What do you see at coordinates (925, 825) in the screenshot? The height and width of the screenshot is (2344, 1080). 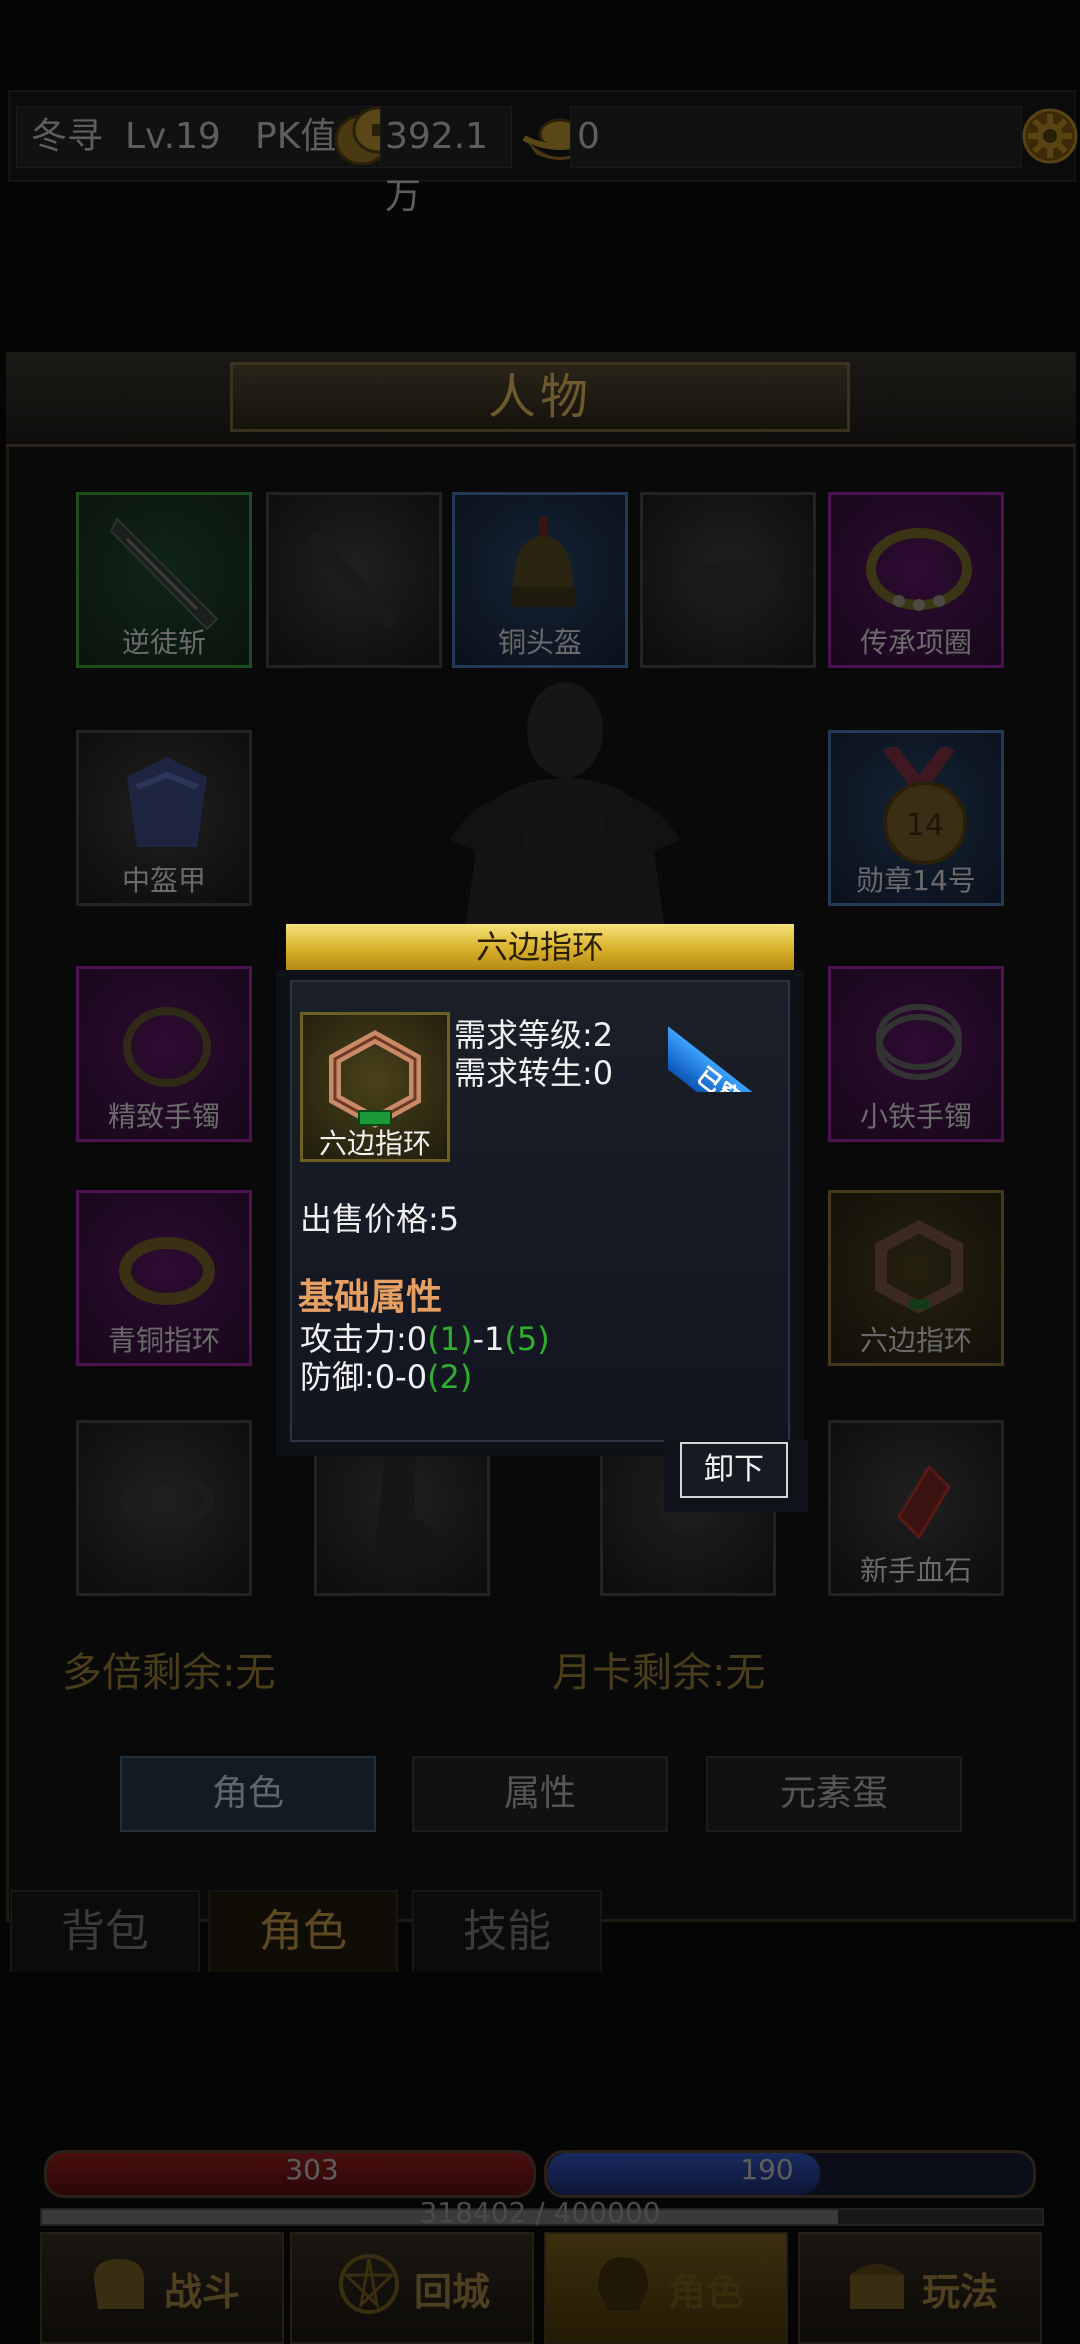 I see `svg-text: 14` at bounding box center [925, 825].